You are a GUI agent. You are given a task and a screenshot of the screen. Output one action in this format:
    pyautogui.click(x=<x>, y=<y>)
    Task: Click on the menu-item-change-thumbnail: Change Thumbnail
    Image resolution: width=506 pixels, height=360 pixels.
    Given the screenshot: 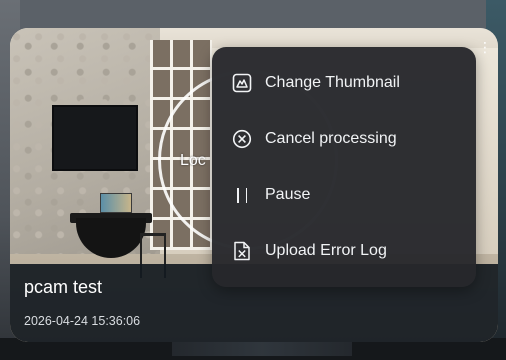 What is the action you would take?
    pyautogui.click(x=344, y=83)
    